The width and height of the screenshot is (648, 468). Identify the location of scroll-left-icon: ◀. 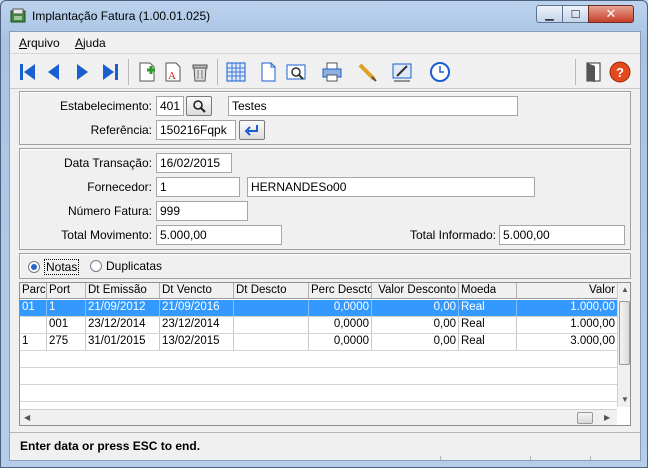
(27, 417).